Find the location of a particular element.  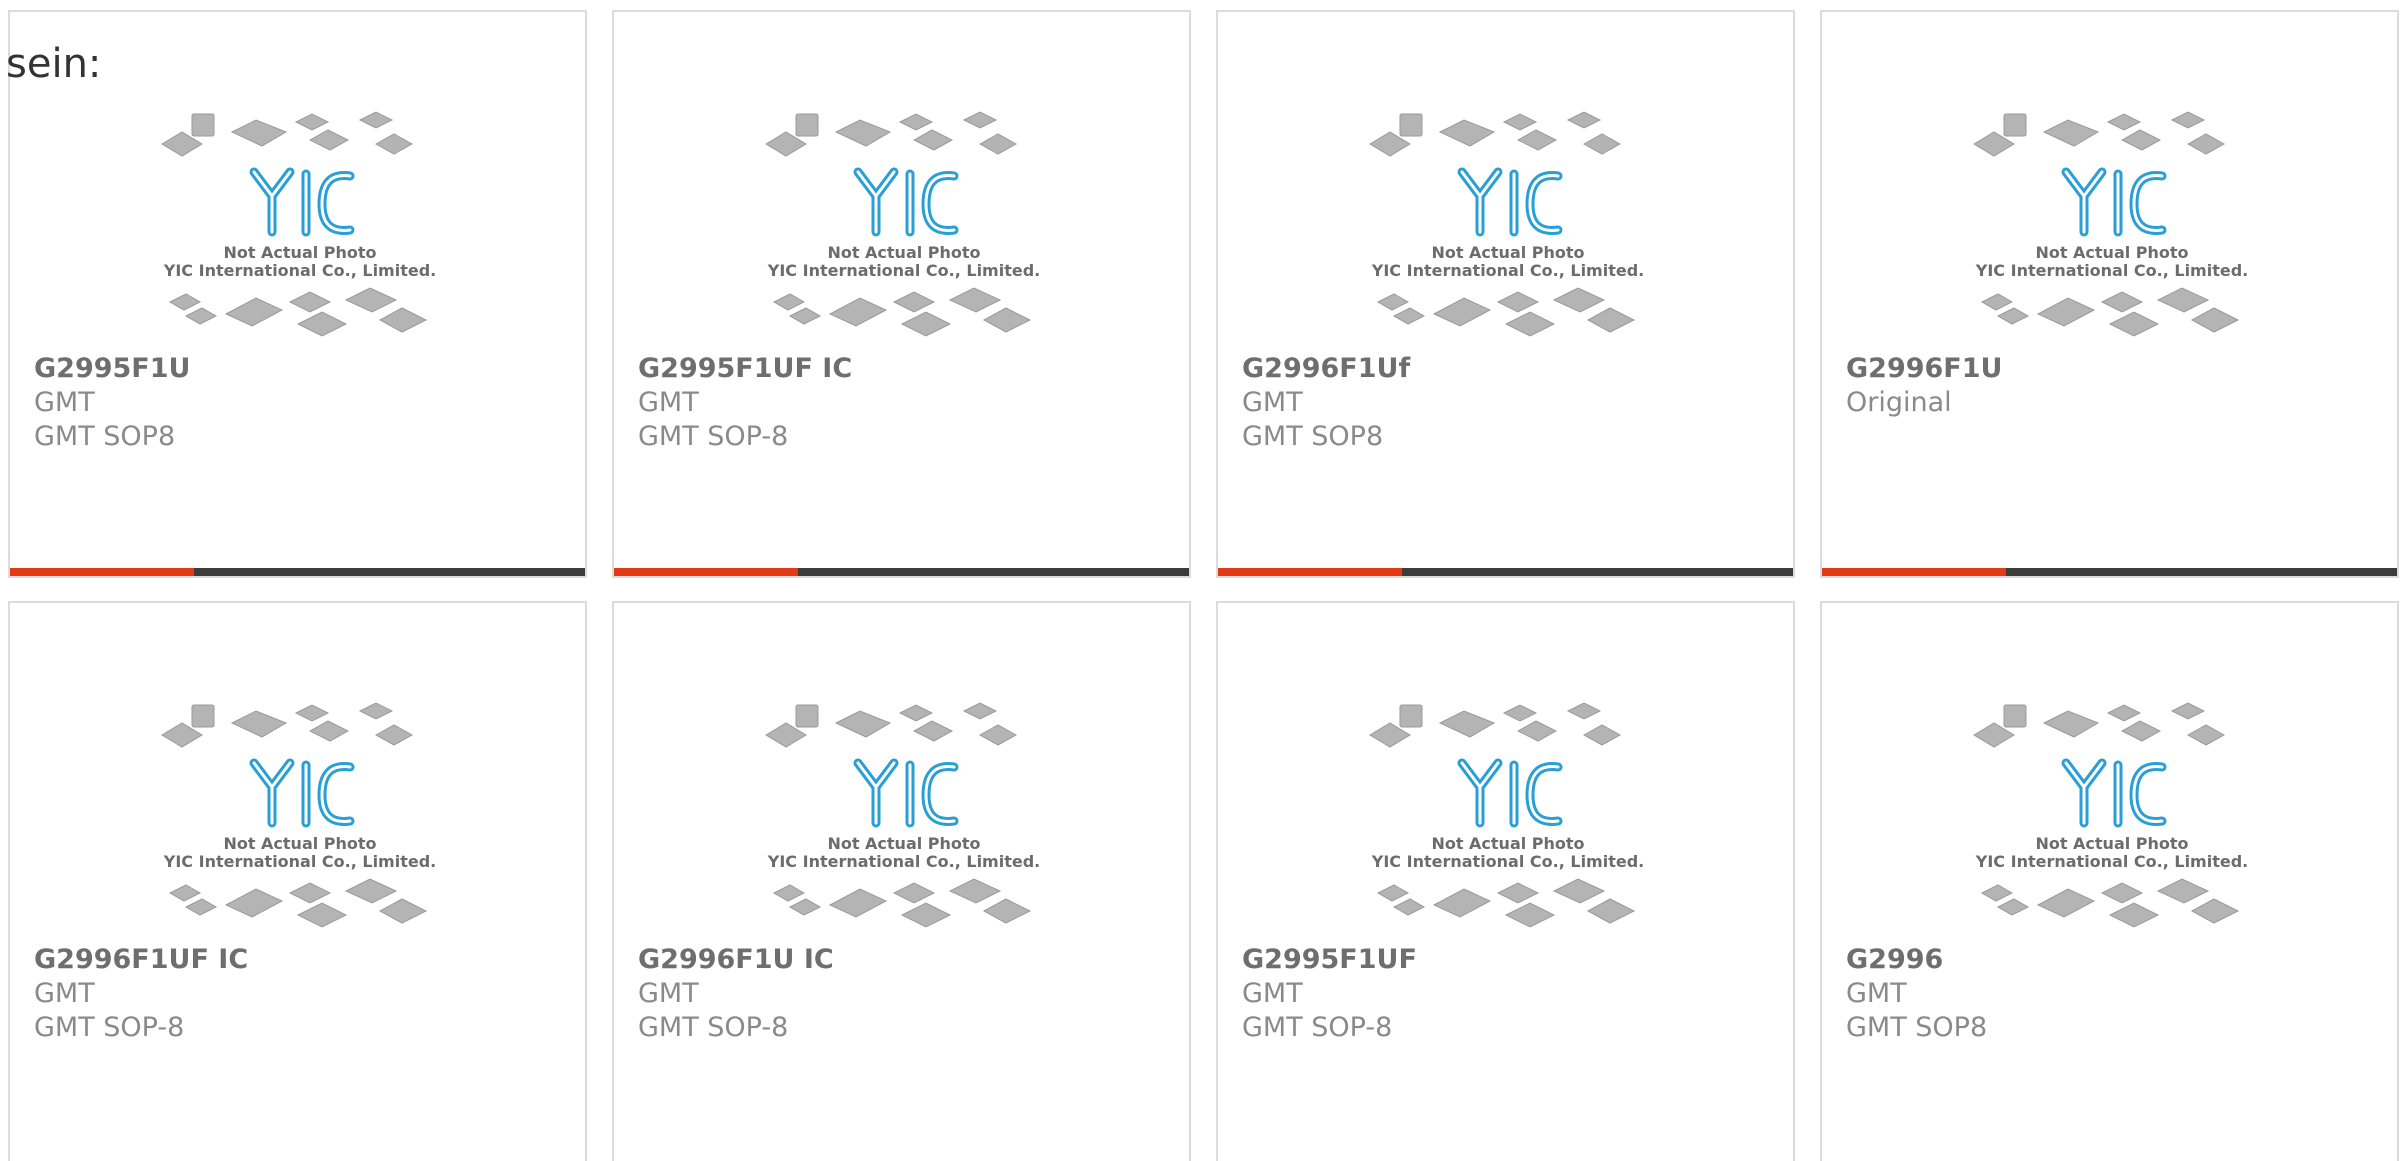

part-number: G2996 is located at coordinates (2113, 960).